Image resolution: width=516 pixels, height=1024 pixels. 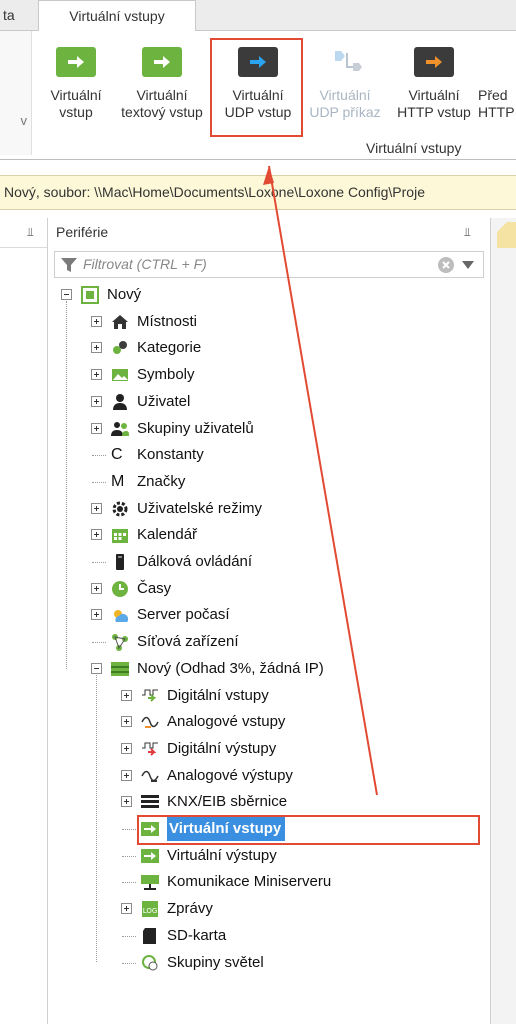 I want to click on virtual-text-input-icon, so click(x=162, y=62).